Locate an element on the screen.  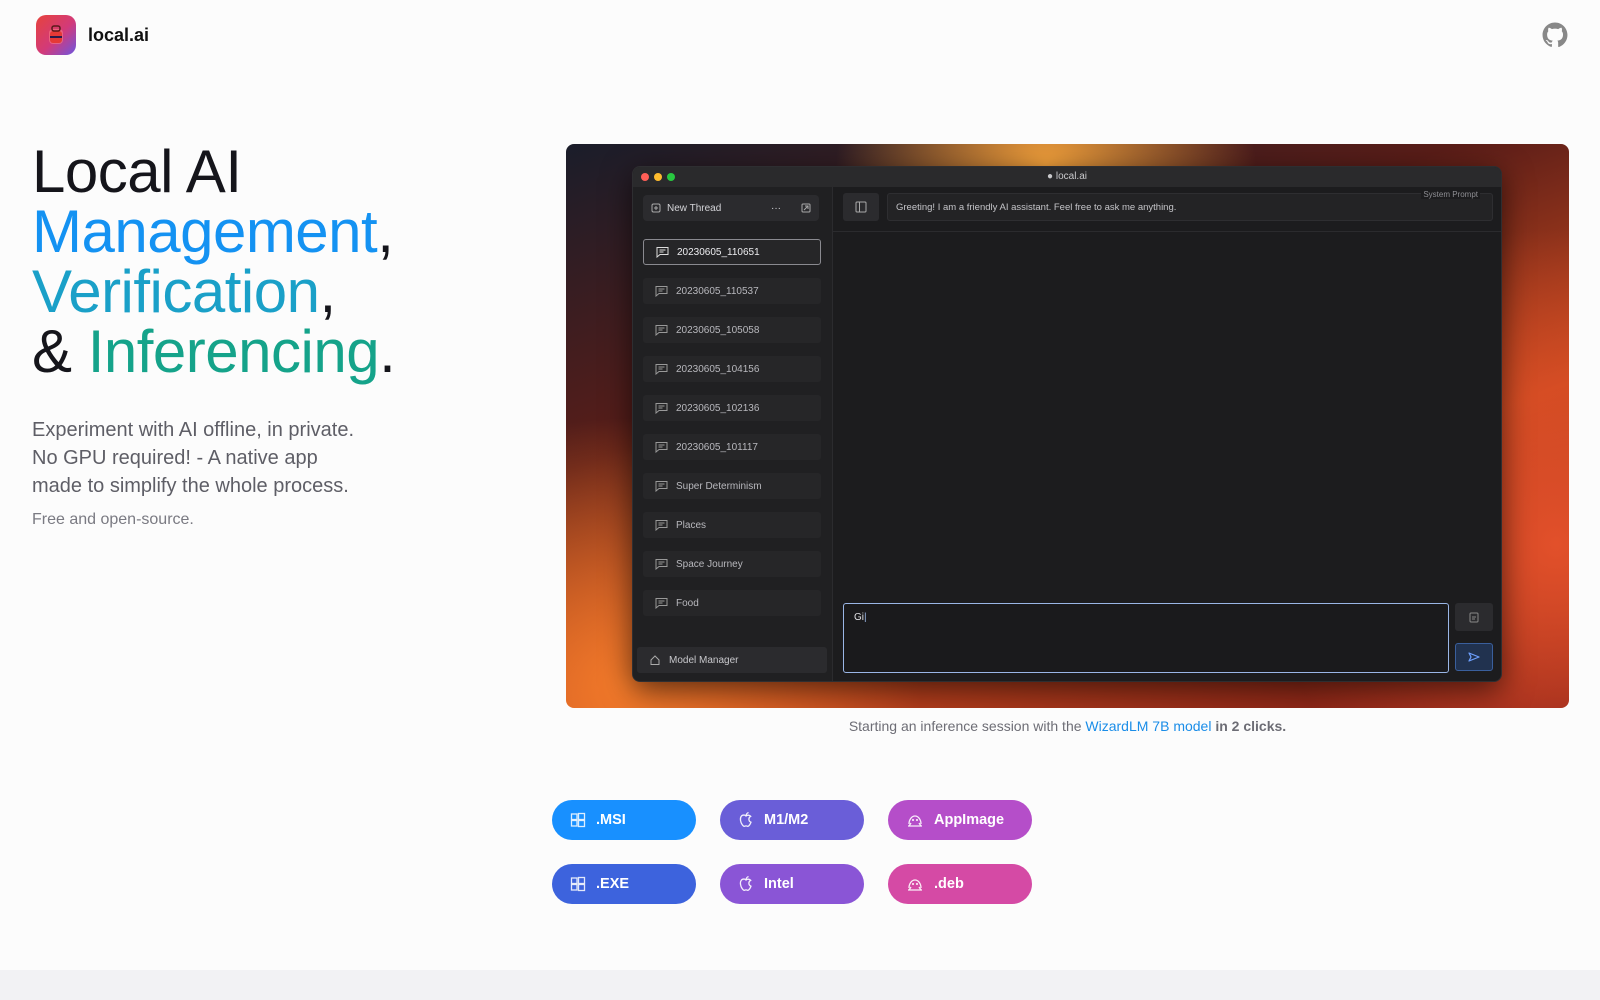
brand-name: local.ai is located at coordinates (119, 34).